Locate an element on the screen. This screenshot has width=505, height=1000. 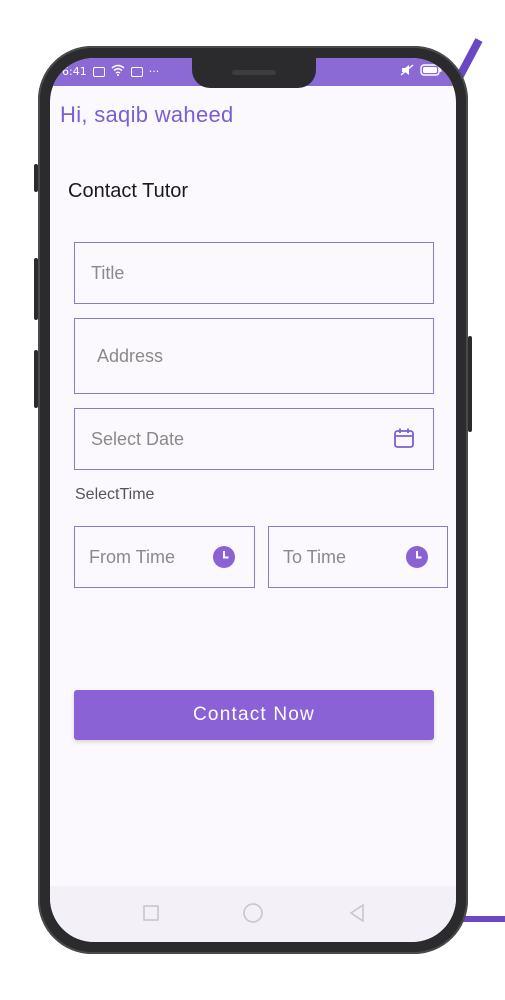
address-field is located at coordinates (254, 356).